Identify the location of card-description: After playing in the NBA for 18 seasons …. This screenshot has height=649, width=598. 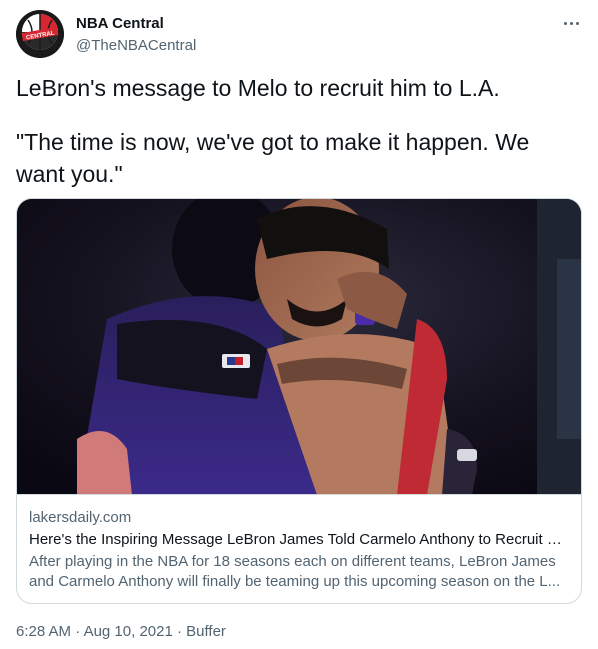
(295, 571).